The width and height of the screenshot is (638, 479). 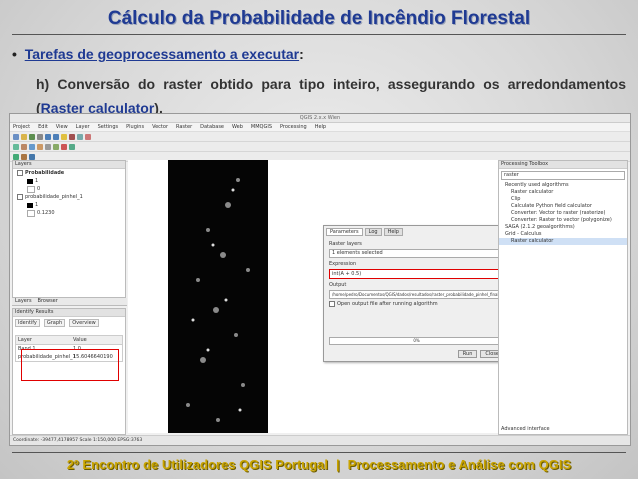 What do you see at coordinates (32, 136) in the screenshot?
I see `save-project-icon` at bounding box center [32, 136].